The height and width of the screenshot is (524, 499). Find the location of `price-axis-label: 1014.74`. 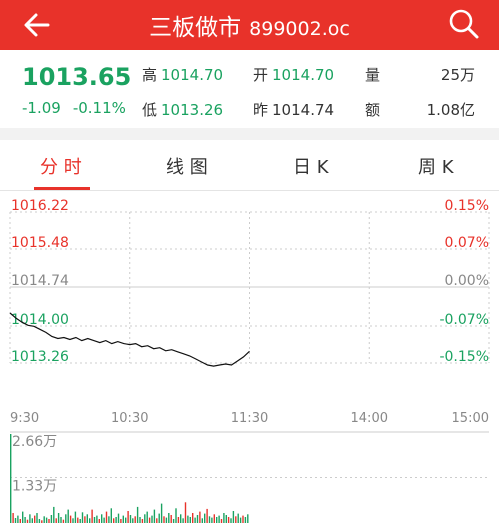

price-axis-label: 1014.74 is located at coordinates (40, 281).